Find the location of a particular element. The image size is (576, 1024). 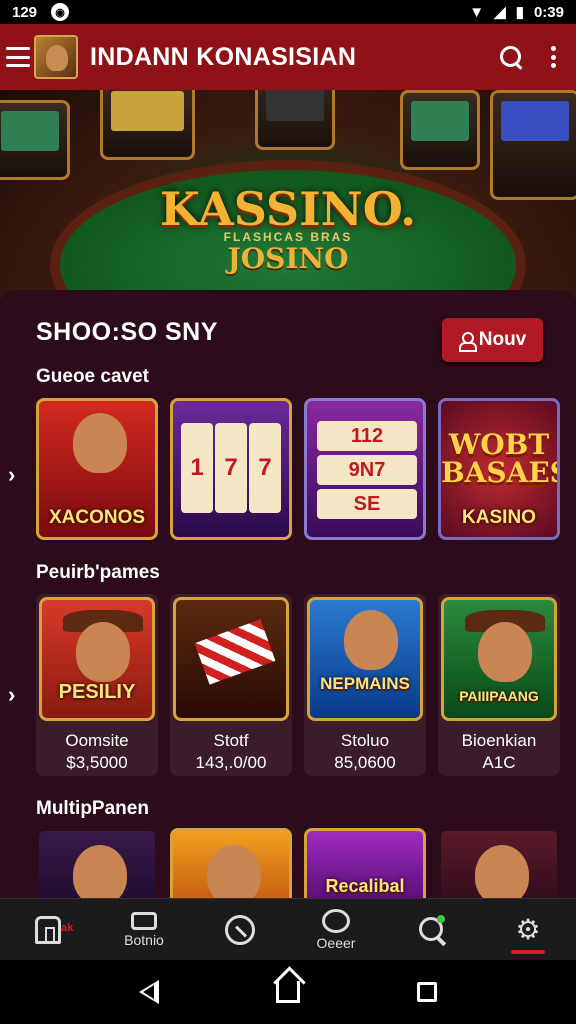

game-card: Stotf 143,.0/00 is located at coordinates (231, 685).